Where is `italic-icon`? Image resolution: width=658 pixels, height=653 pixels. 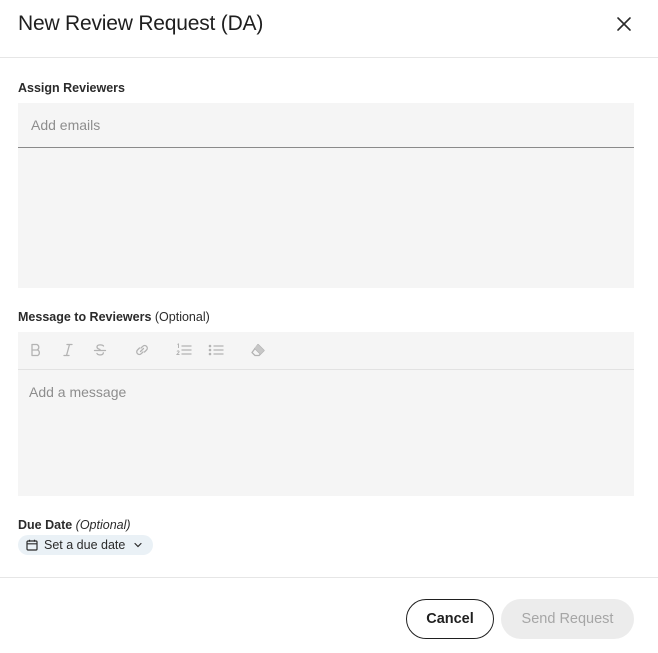 italic-icon is located at coordinates (68, 350).